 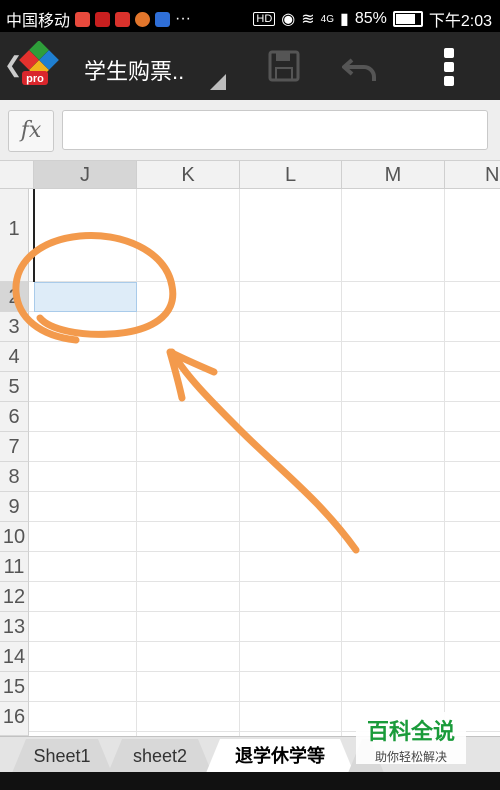 I want to click on hd-badge: HD, so click(x=264, y=19).